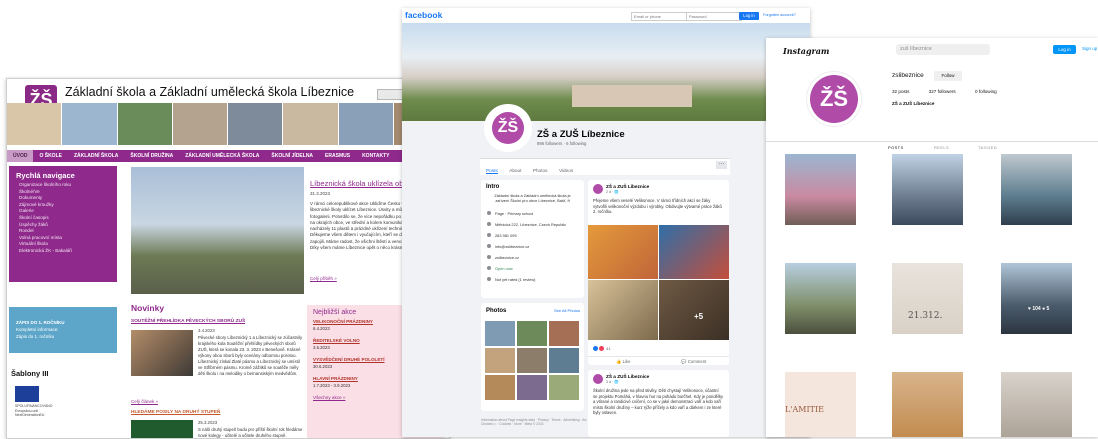  Describe the element at coordinates (834, 99) in the screenshot. I see `profile-avatar: ŽŠ` at that location.